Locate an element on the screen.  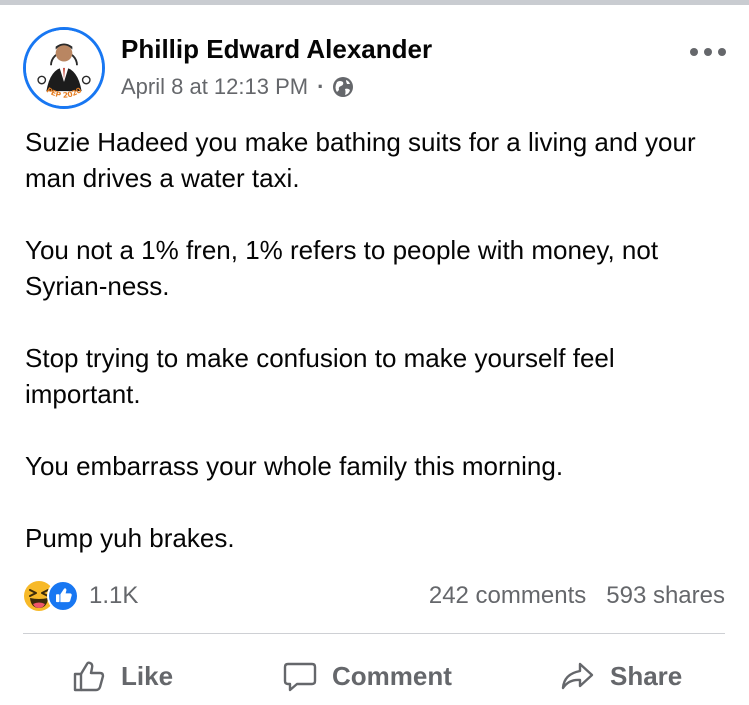
share-label: Share is located at coordinates (646, 675).